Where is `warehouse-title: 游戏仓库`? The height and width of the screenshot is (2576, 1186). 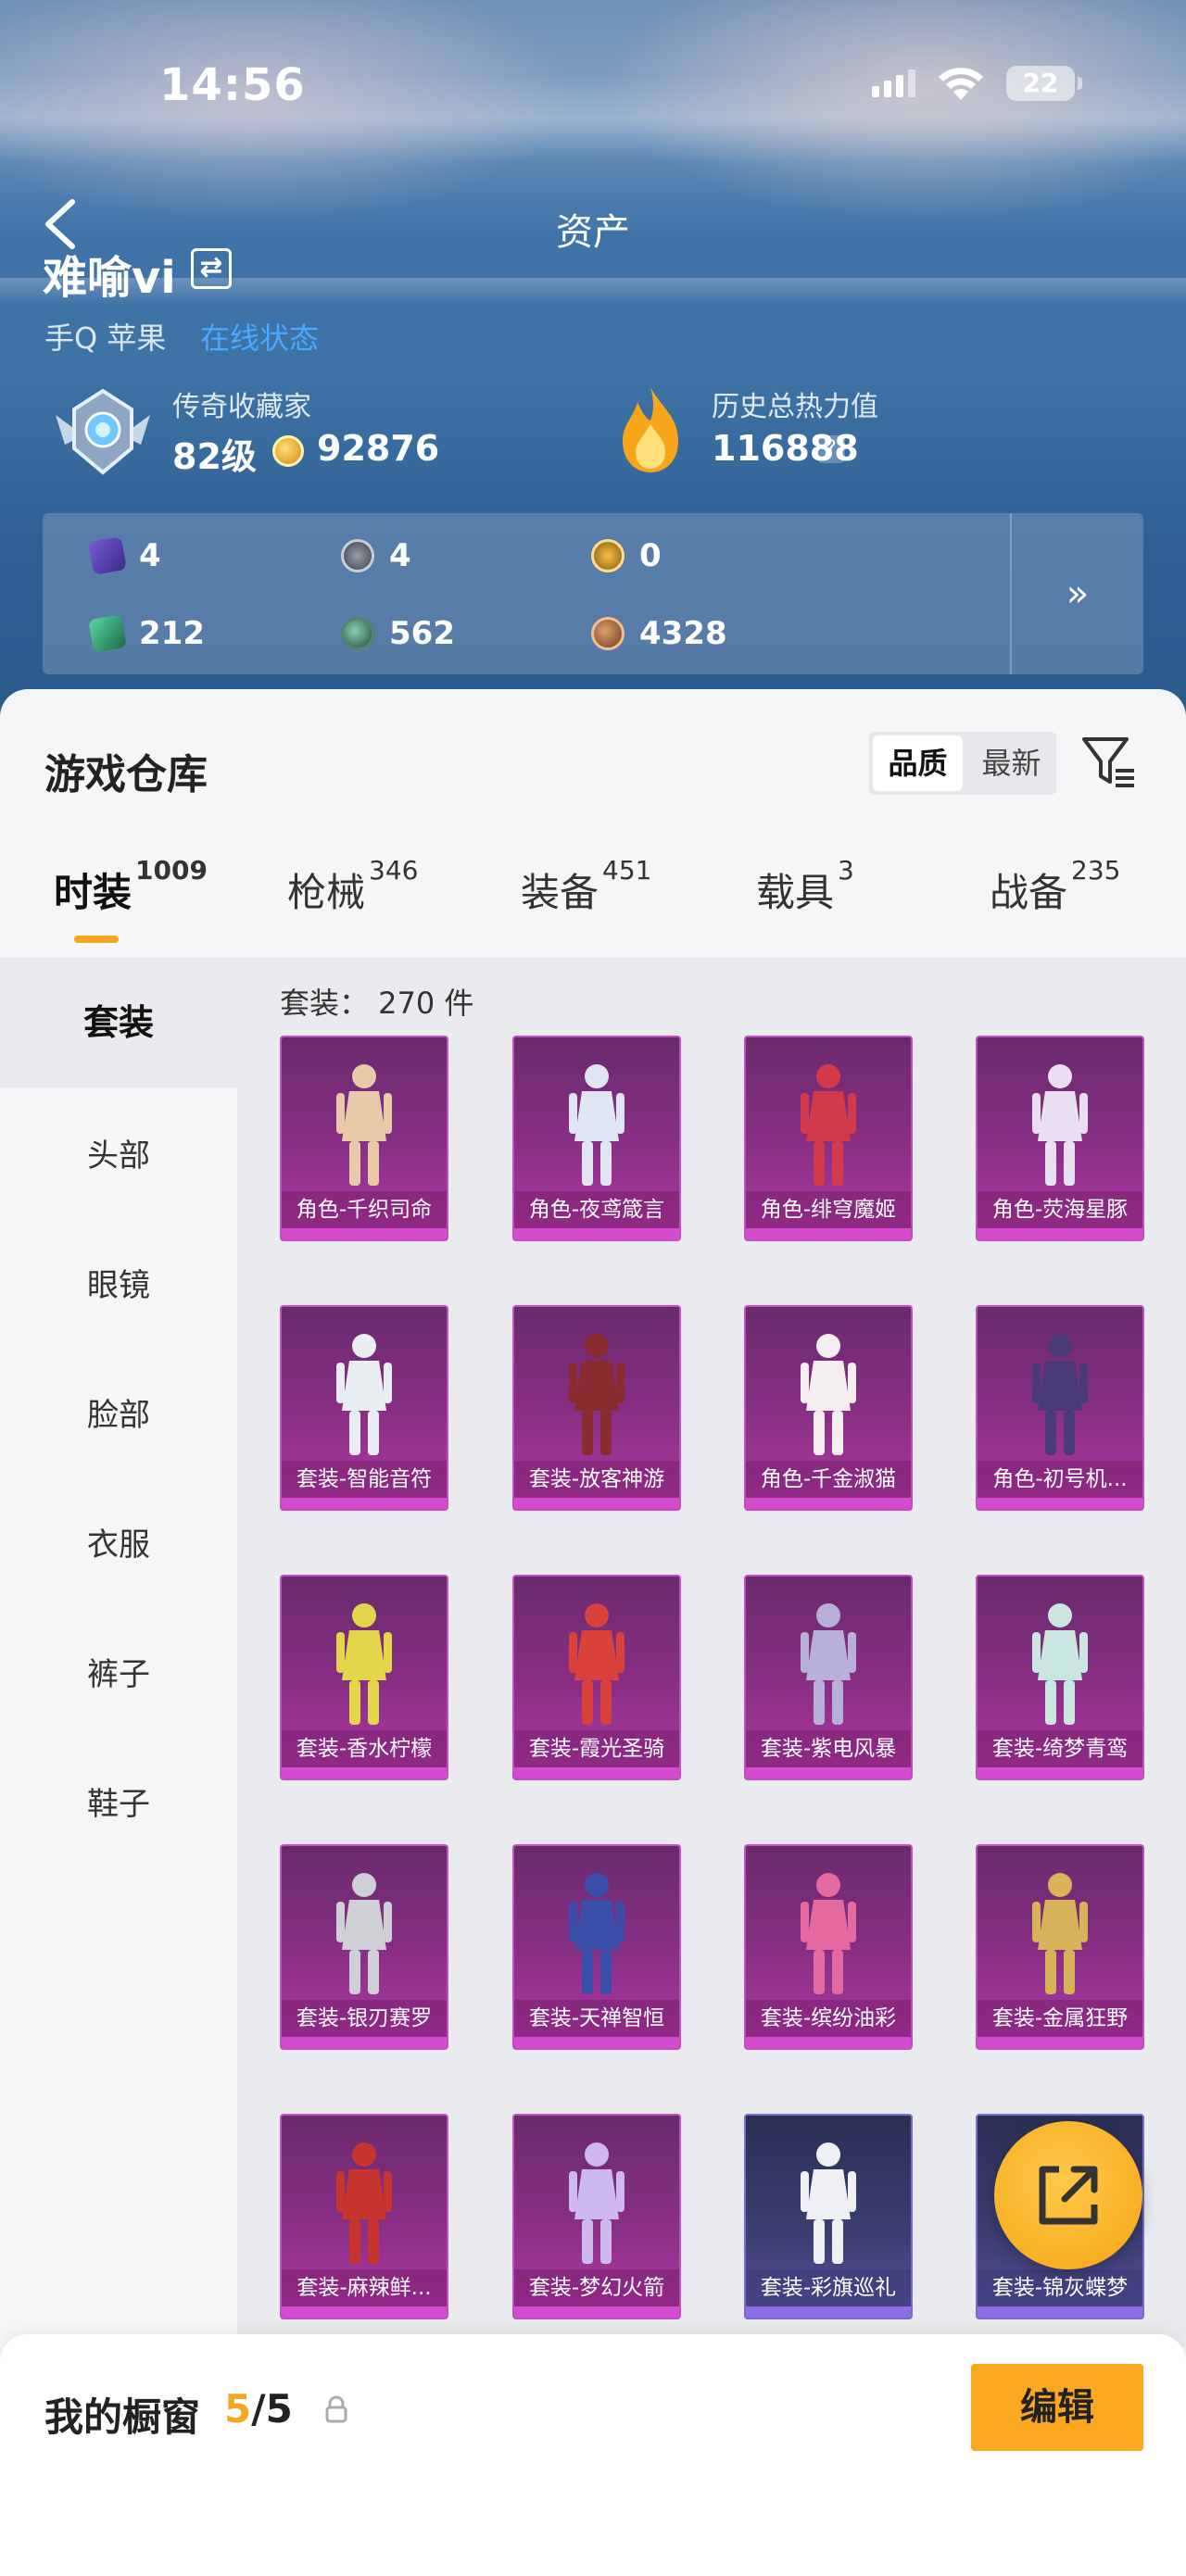
warehouse-title: 游戏仓库 is located at coordinates (126, 774).